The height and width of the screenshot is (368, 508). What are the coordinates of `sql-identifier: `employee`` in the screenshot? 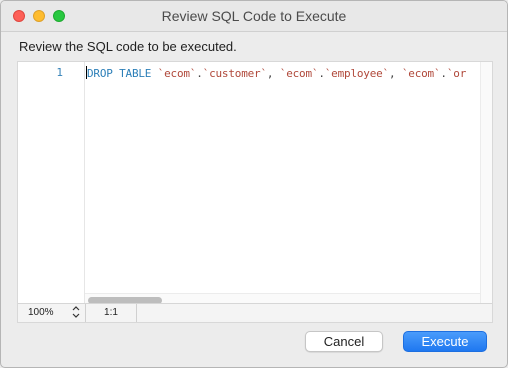 It's located at (356, 73).